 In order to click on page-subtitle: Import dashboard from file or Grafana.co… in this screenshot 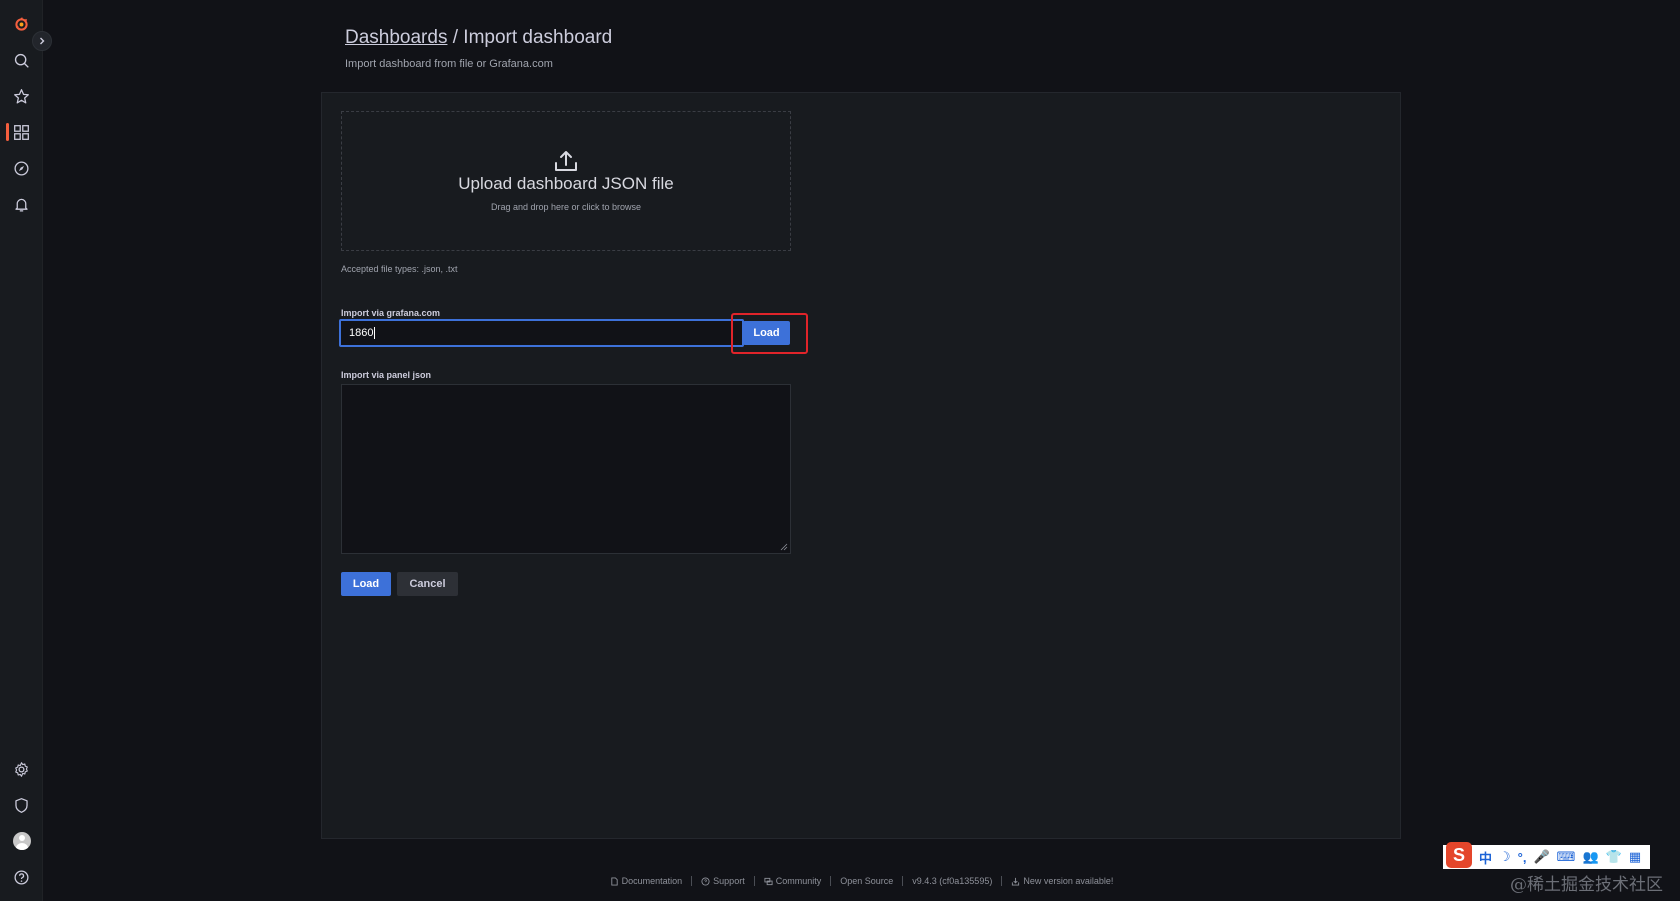, I will do `click(449, 64)`.